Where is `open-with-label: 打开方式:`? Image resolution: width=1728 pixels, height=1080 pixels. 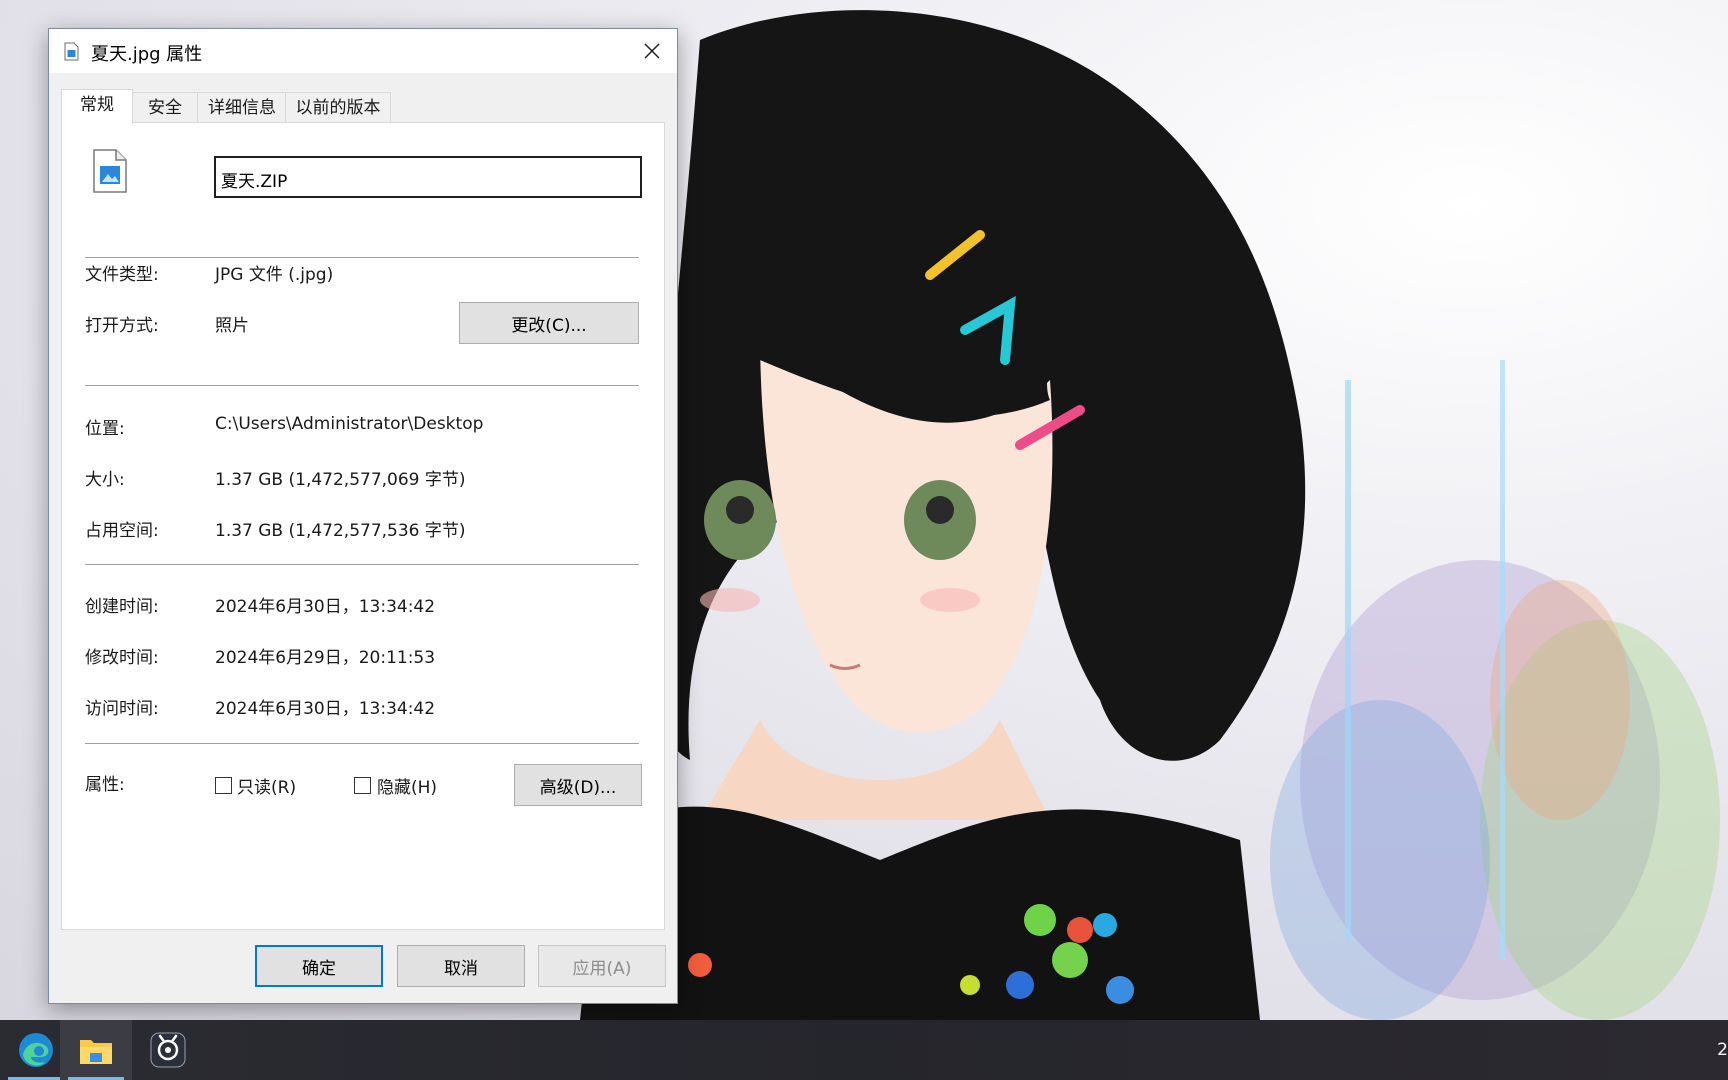
open-with-label: 打开方式: is located at coordinates (122, 326).